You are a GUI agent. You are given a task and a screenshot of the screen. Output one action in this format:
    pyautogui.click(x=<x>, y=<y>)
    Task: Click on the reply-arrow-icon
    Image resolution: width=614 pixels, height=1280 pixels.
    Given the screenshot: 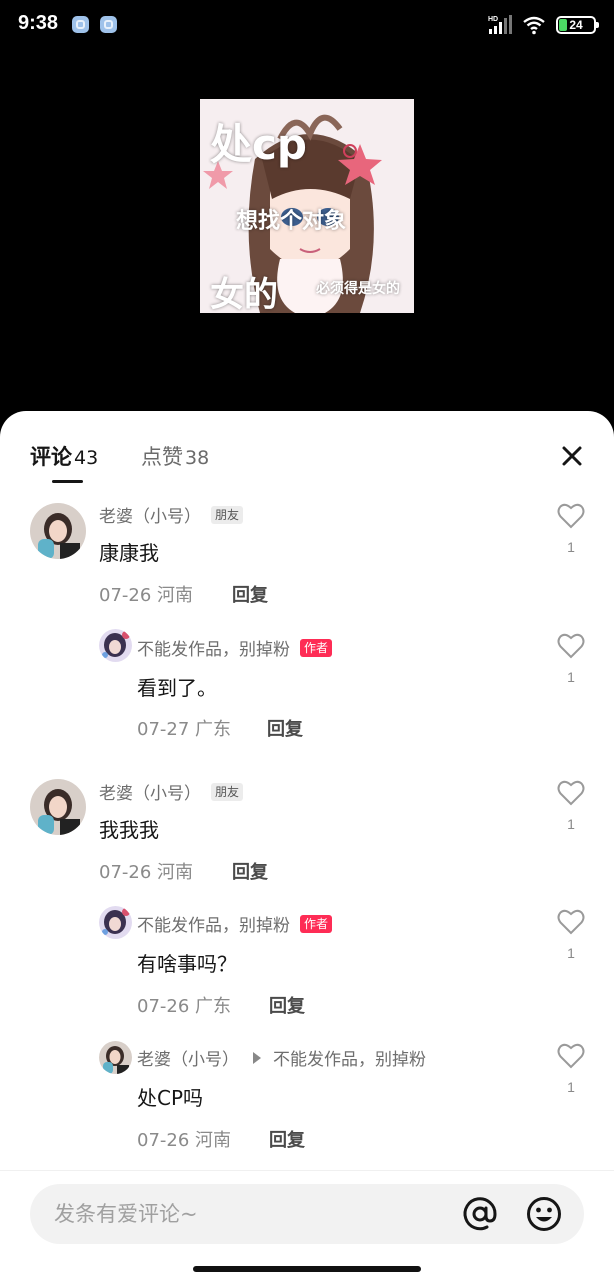 What is the action you would take?
    pyautogui.click(x=257, y=1057)
    